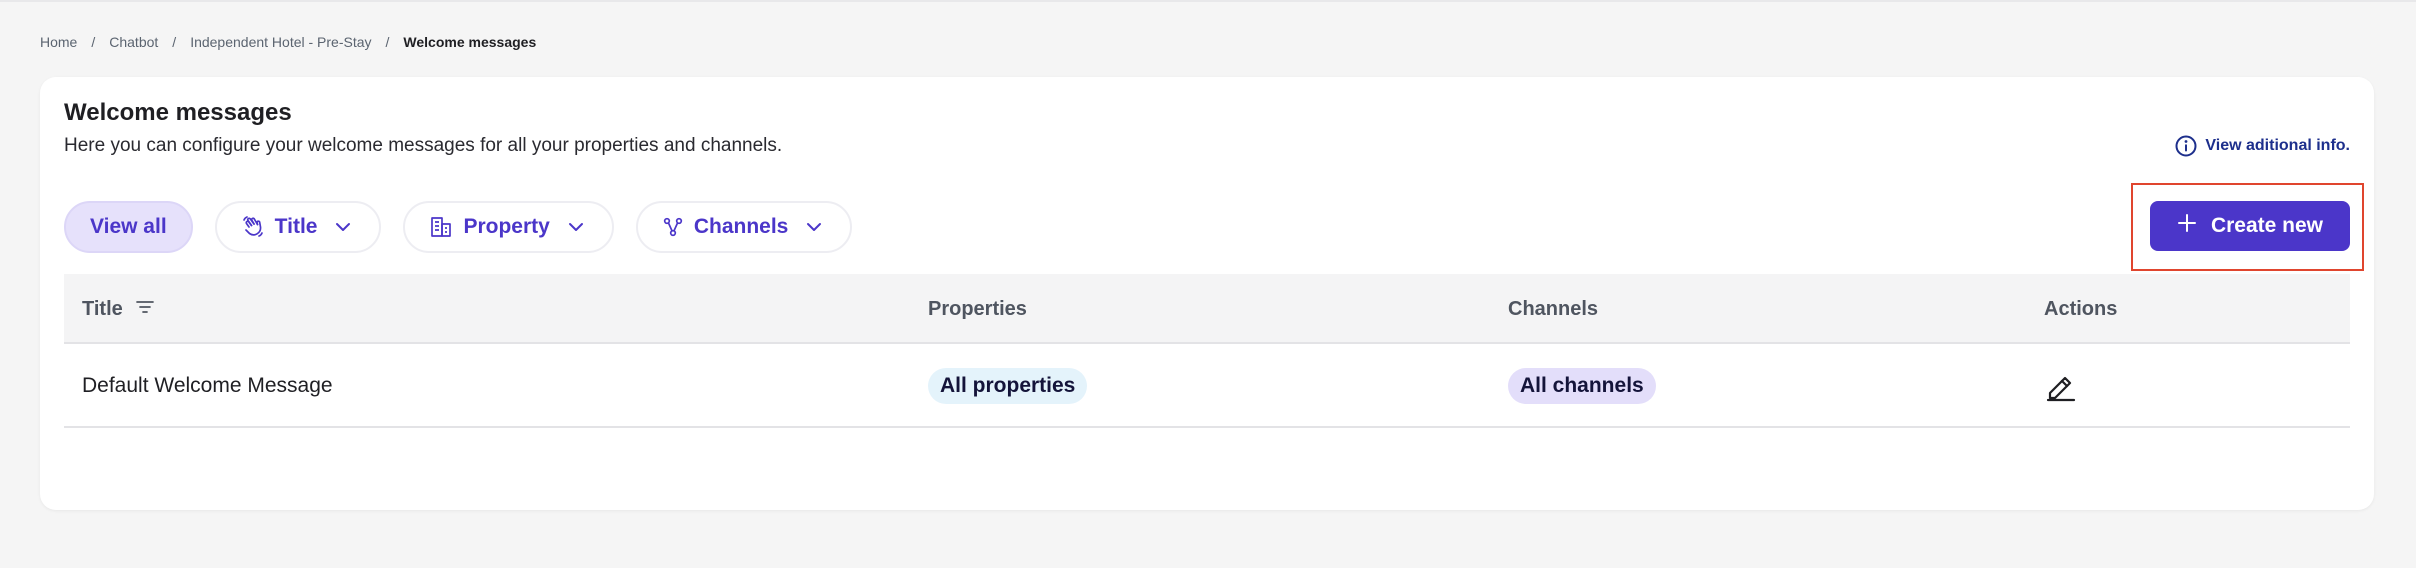  What do you see at coordinates (58, 42) in the screenshot?
I see `breadcrumb-home: Home` at bounding box center [58, 42].